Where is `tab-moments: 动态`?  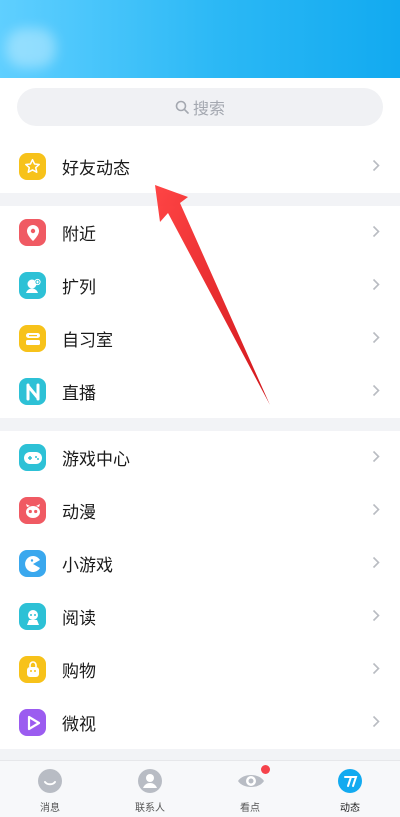 tab-moments: 动态 is located at coordinates (350, 789).